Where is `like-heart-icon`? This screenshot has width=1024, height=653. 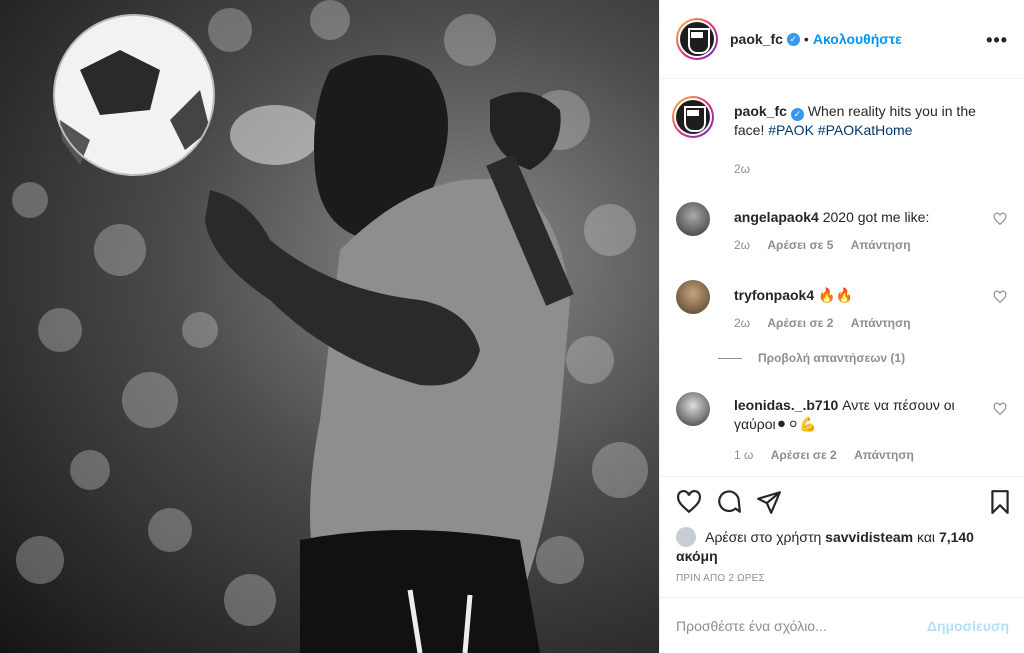
like-heart-icon is located at coordinates (689, 502).